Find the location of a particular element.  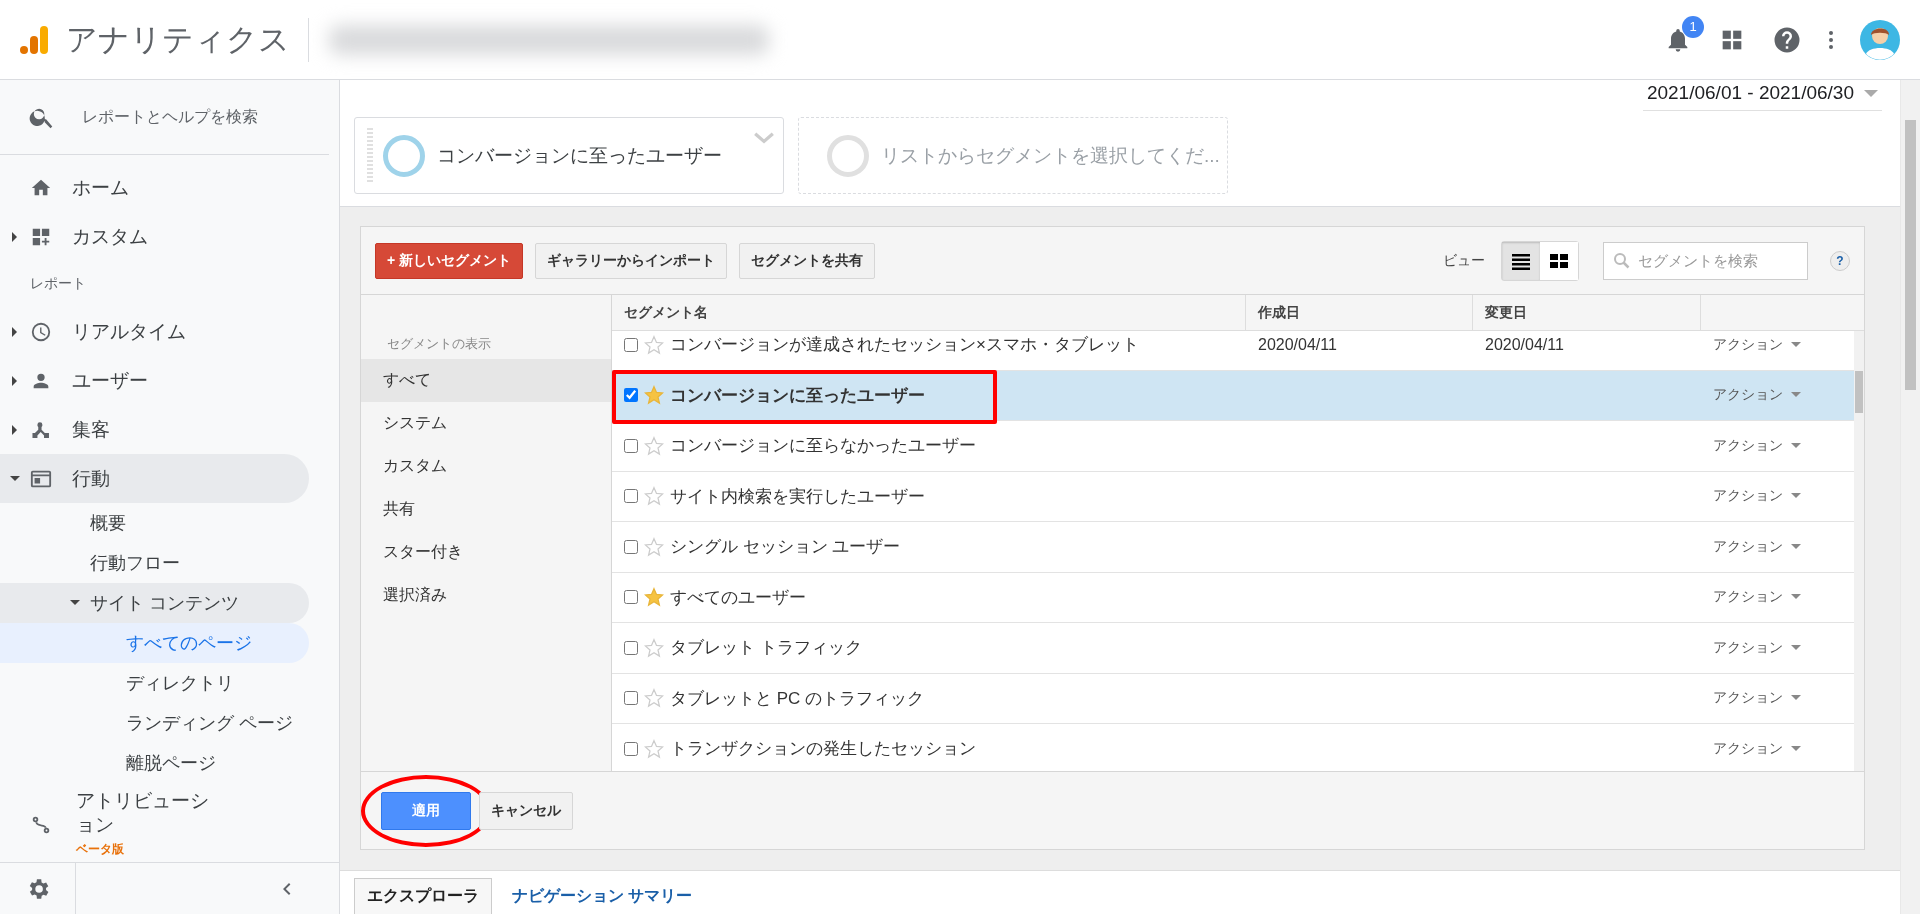

column-header: 変更日 is located at coordinates (1506, 312).